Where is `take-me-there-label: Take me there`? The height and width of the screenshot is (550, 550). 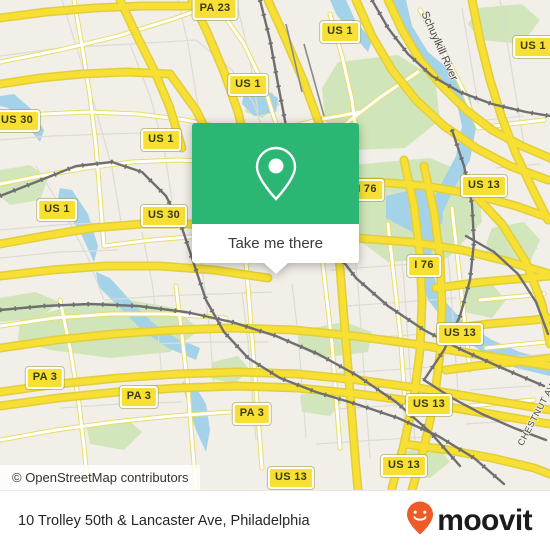 take-me-there-label: Take me there is located at coordinates (275, 243).